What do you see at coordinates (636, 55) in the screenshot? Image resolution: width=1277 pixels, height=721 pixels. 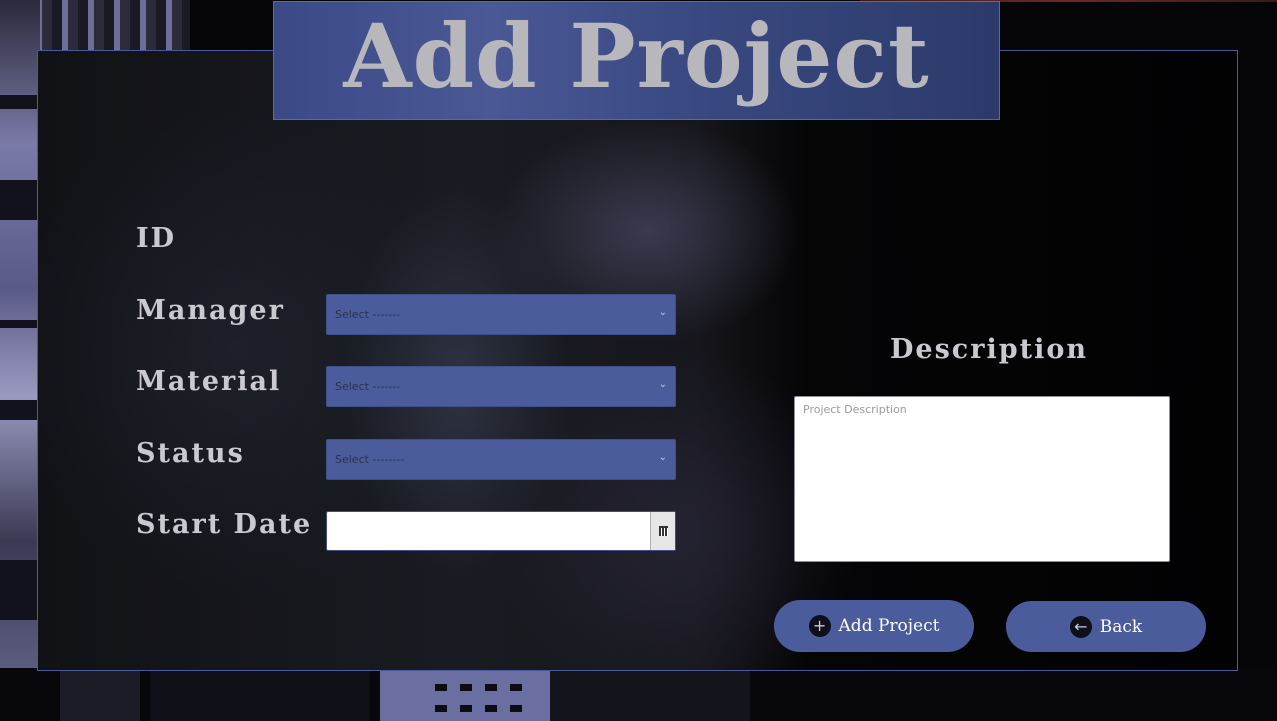 I see `page-title: Add Project` at bounding box center [636, 55].